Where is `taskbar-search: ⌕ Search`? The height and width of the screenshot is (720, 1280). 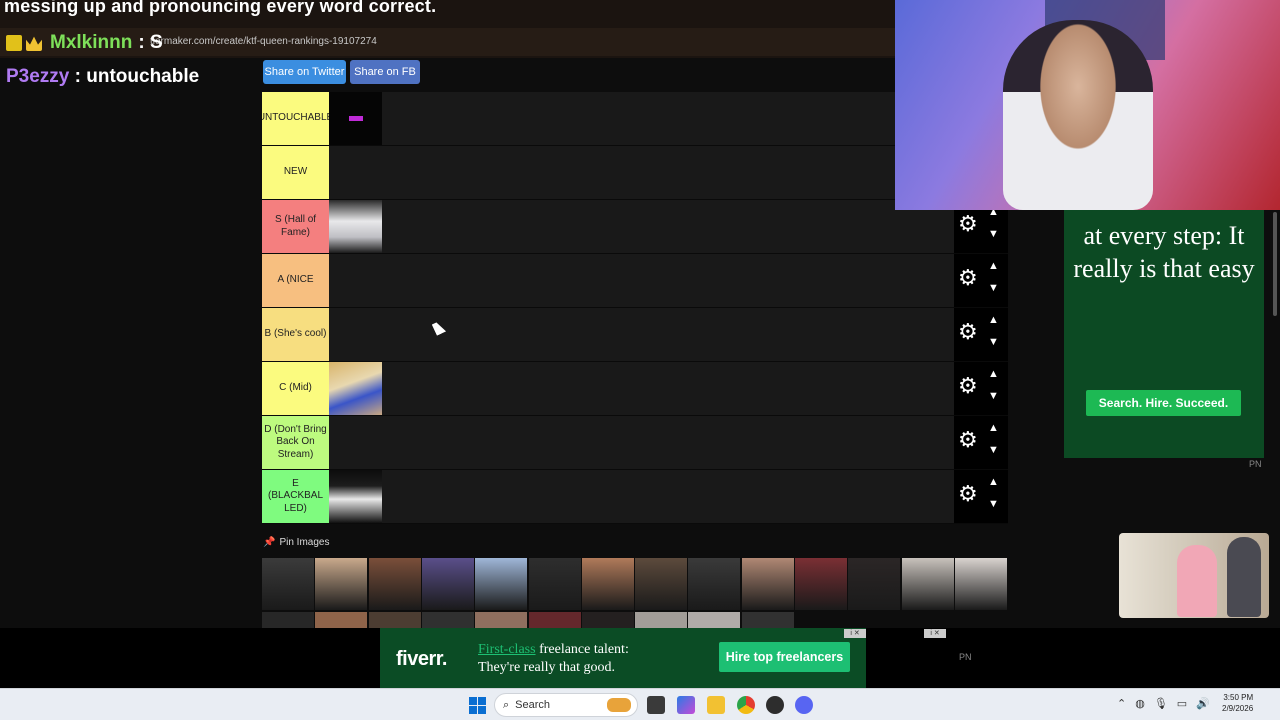
taskbar-search: ⌕ Search is located at coordinates (566, 705).